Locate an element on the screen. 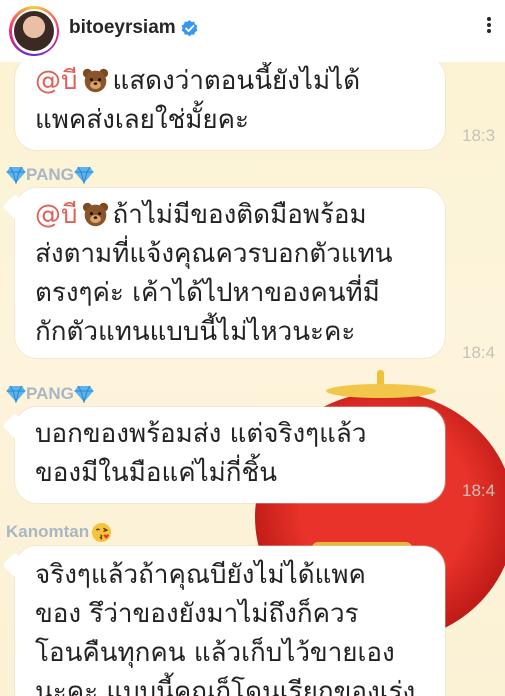 The width and height of the screenshot is (505, 696). message-line: แพคส่งเลยใช่มั้ยคะ is located at coordinates (142, 120).